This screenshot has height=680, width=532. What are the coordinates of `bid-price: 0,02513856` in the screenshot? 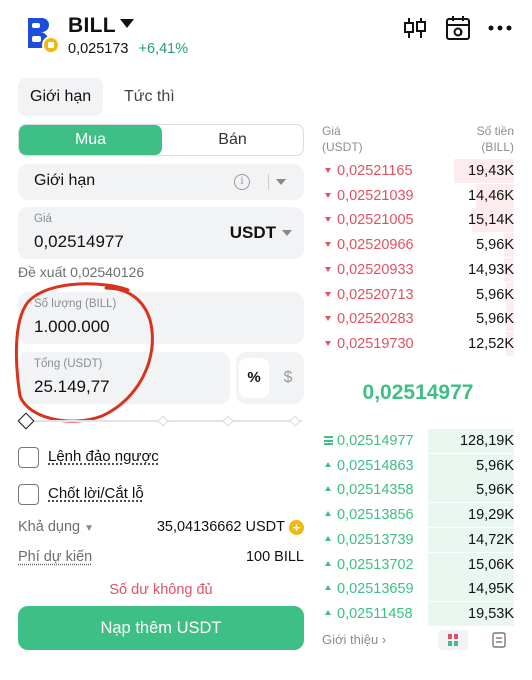 It's located at (375, 515).